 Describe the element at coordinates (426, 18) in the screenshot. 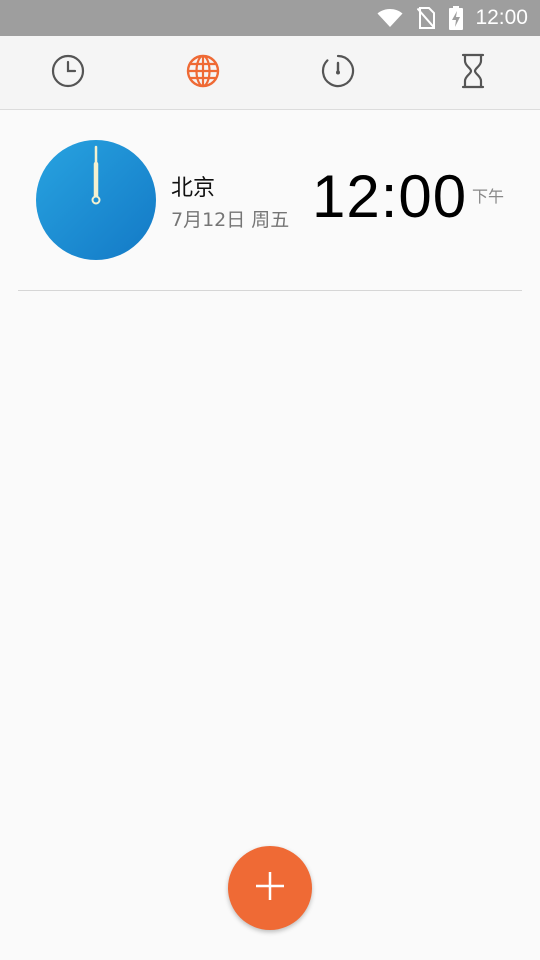

I see `no-sim-icon` at that location.